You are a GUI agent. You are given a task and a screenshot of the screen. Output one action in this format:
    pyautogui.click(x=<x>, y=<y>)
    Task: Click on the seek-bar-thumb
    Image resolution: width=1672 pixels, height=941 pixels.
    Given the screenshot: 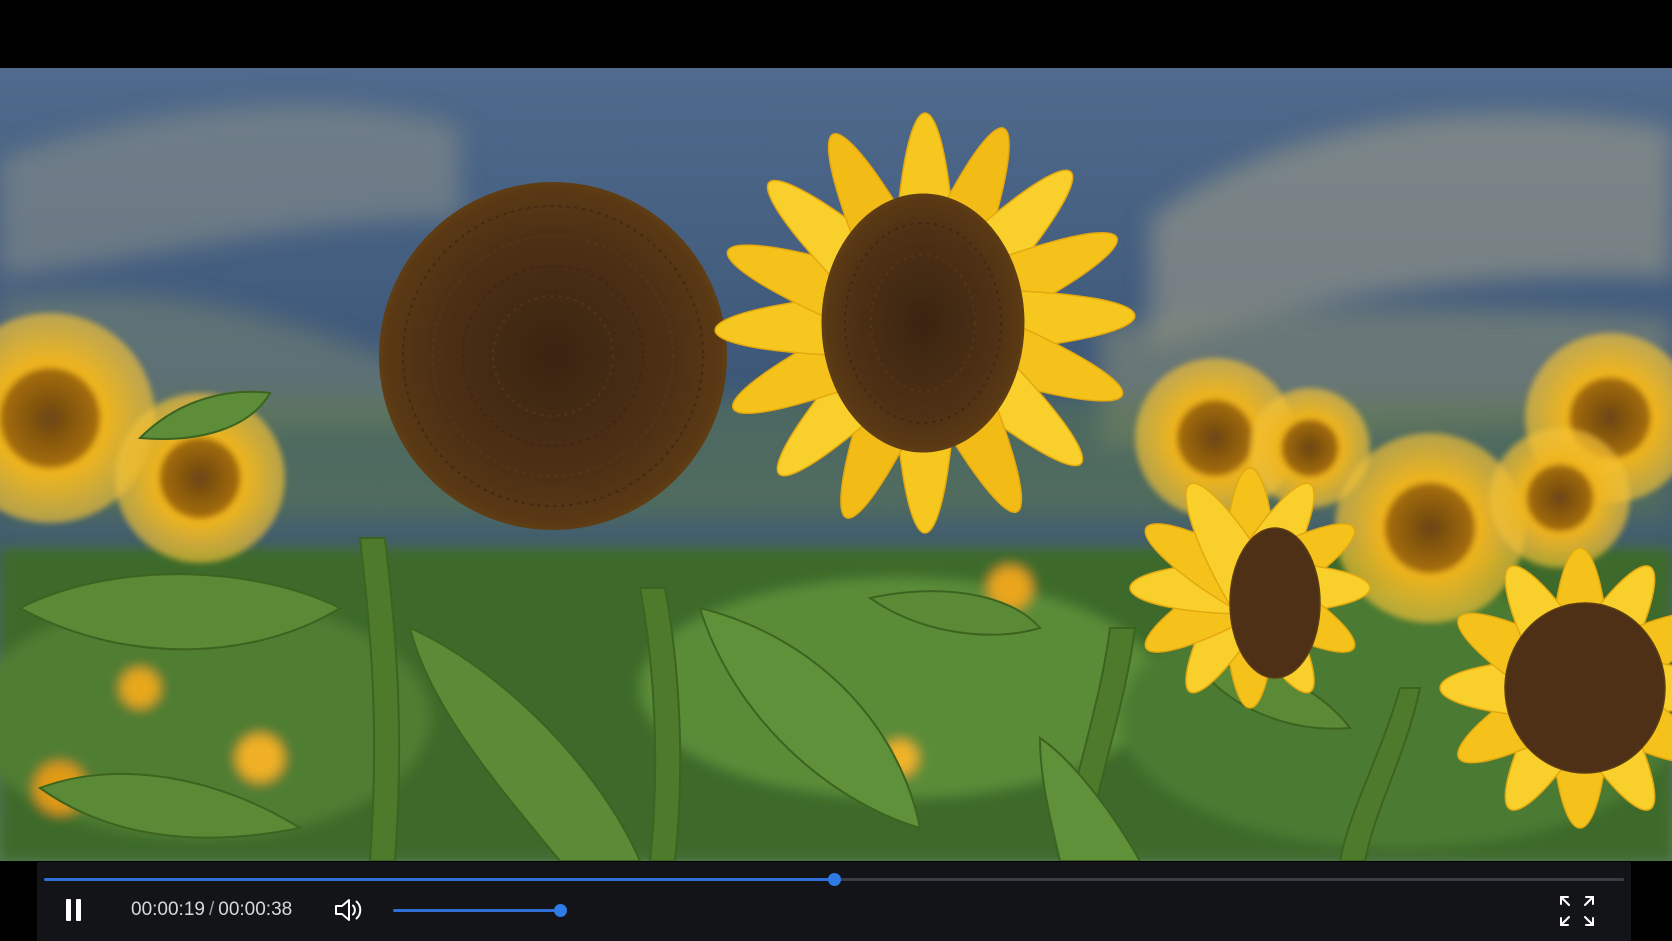 What is the action you would take?
    pyautogui.click(x=834, y=879)
    